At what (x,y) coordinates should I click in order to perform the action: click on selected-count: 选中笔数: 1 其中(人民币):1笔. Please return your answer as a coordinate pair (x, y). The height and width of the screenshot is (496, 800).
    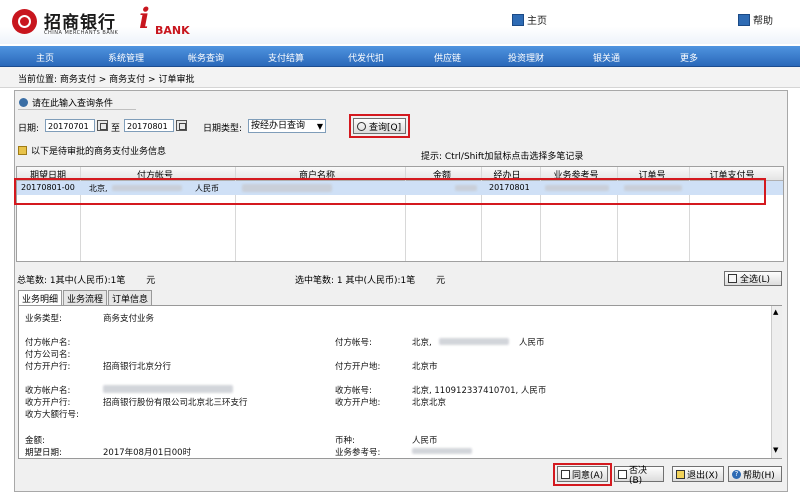
    Looking at the image, I should click on (355, 281).